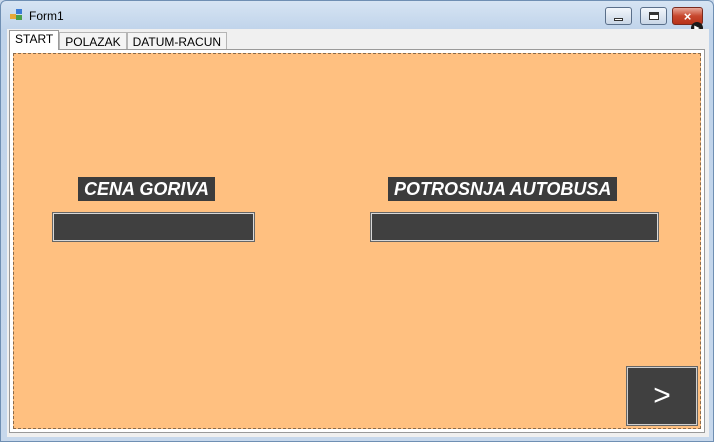 This screenshot has height=442, width=714. I want to click on minimize-button, so click(618, 16).